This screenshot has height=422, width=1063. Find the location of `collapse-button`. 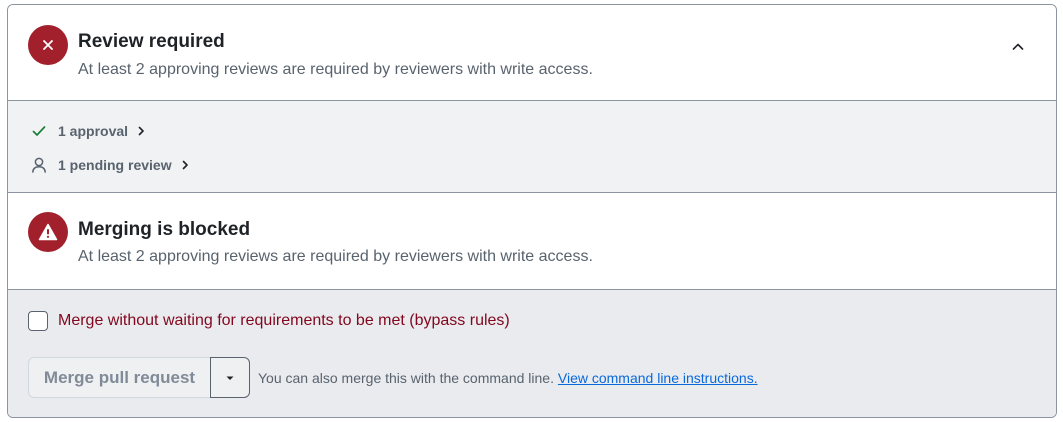

collapse-button is located at coordinates (1018, 47).